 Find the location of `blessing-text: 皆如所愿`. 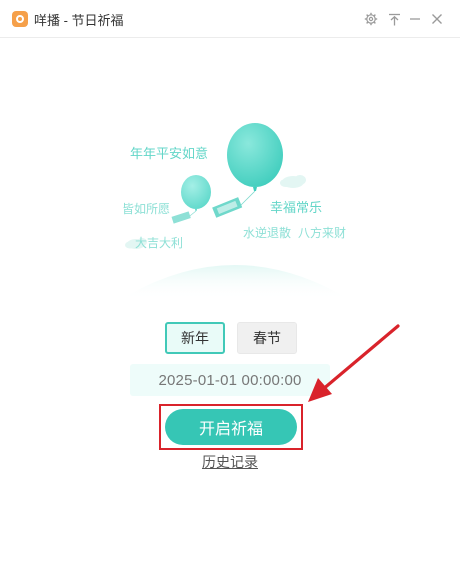

blessing-text: 皆如所愿 is located at coordinates (146, 209).